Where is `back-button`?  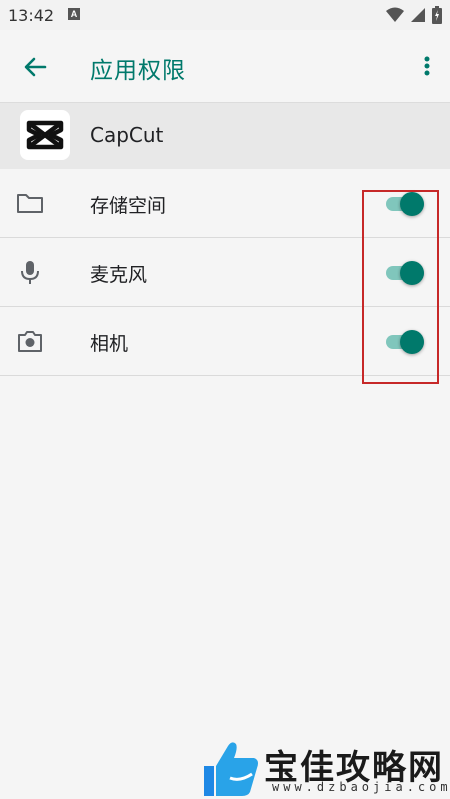
back-button is located at coordinates (35, 67).